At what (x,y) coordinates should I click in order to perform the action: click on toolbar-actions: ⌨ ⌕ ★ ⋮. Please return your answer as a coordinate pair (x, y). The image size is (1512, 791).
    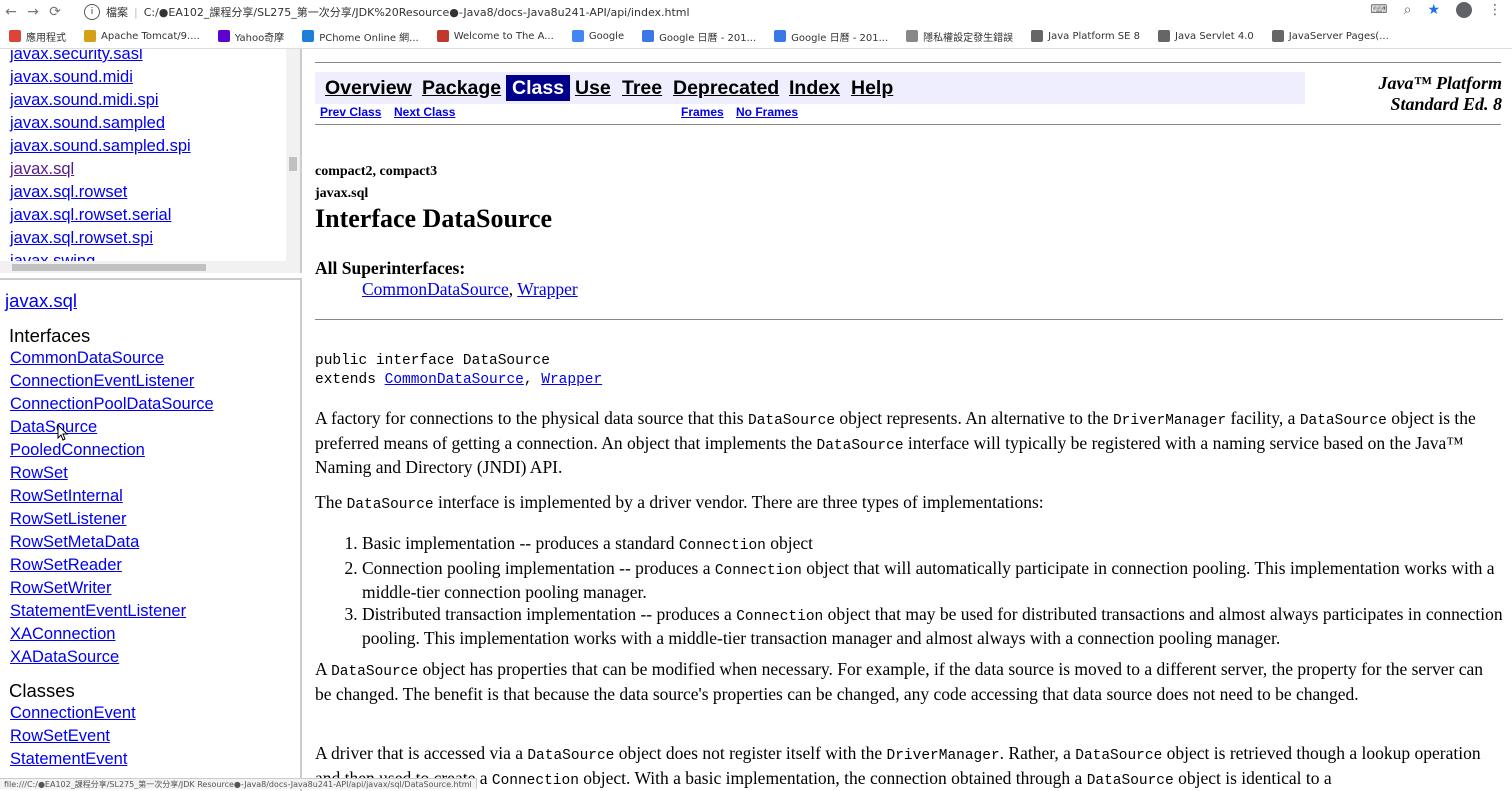
    Looking at the image, I should click on (1436, 10).